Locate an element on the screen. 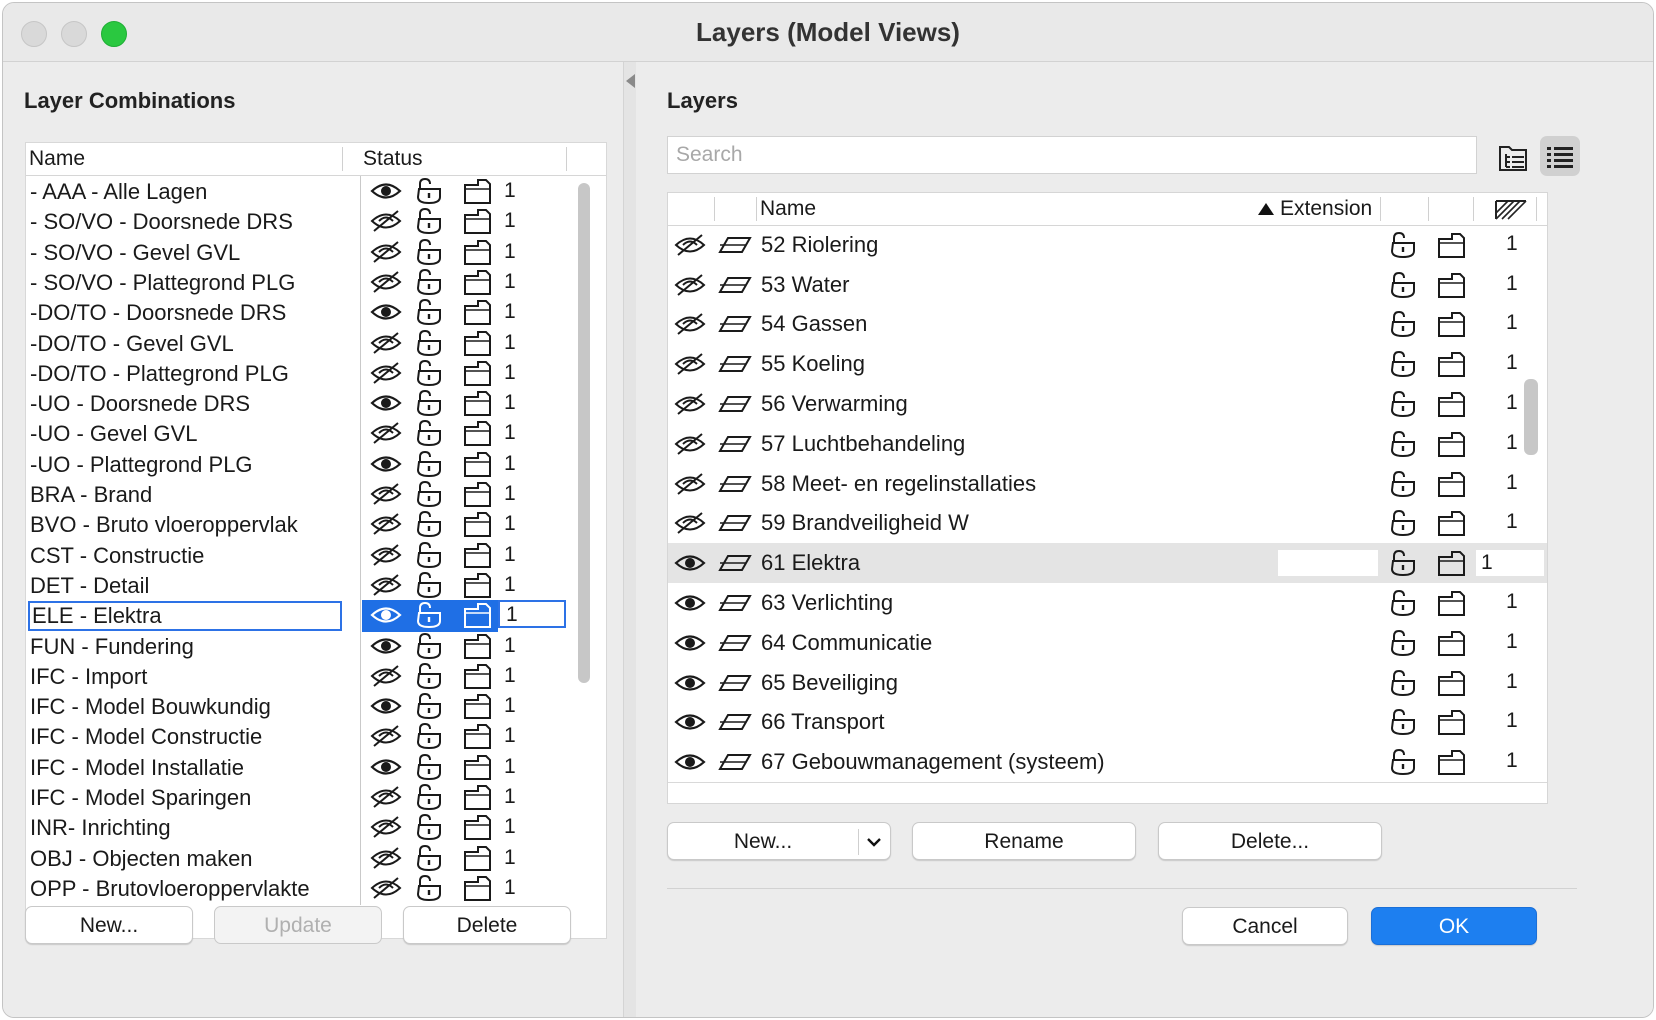  layer-name: 59 Brandveiligheid W is located at coordinates (865, 523).